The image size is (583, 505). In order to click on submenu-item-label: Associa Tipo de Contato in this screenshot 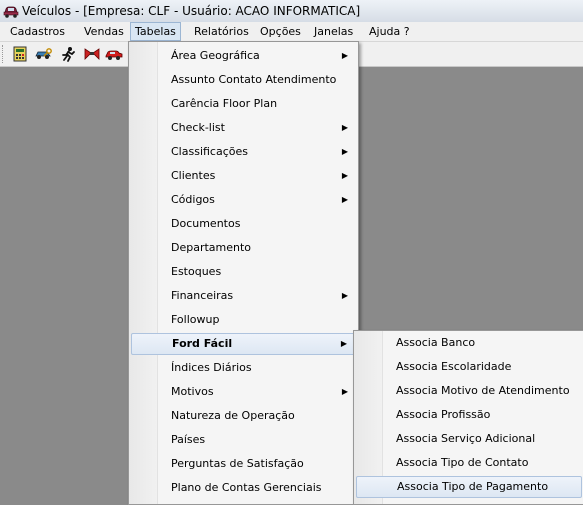, I will do `click(462, 462)`.